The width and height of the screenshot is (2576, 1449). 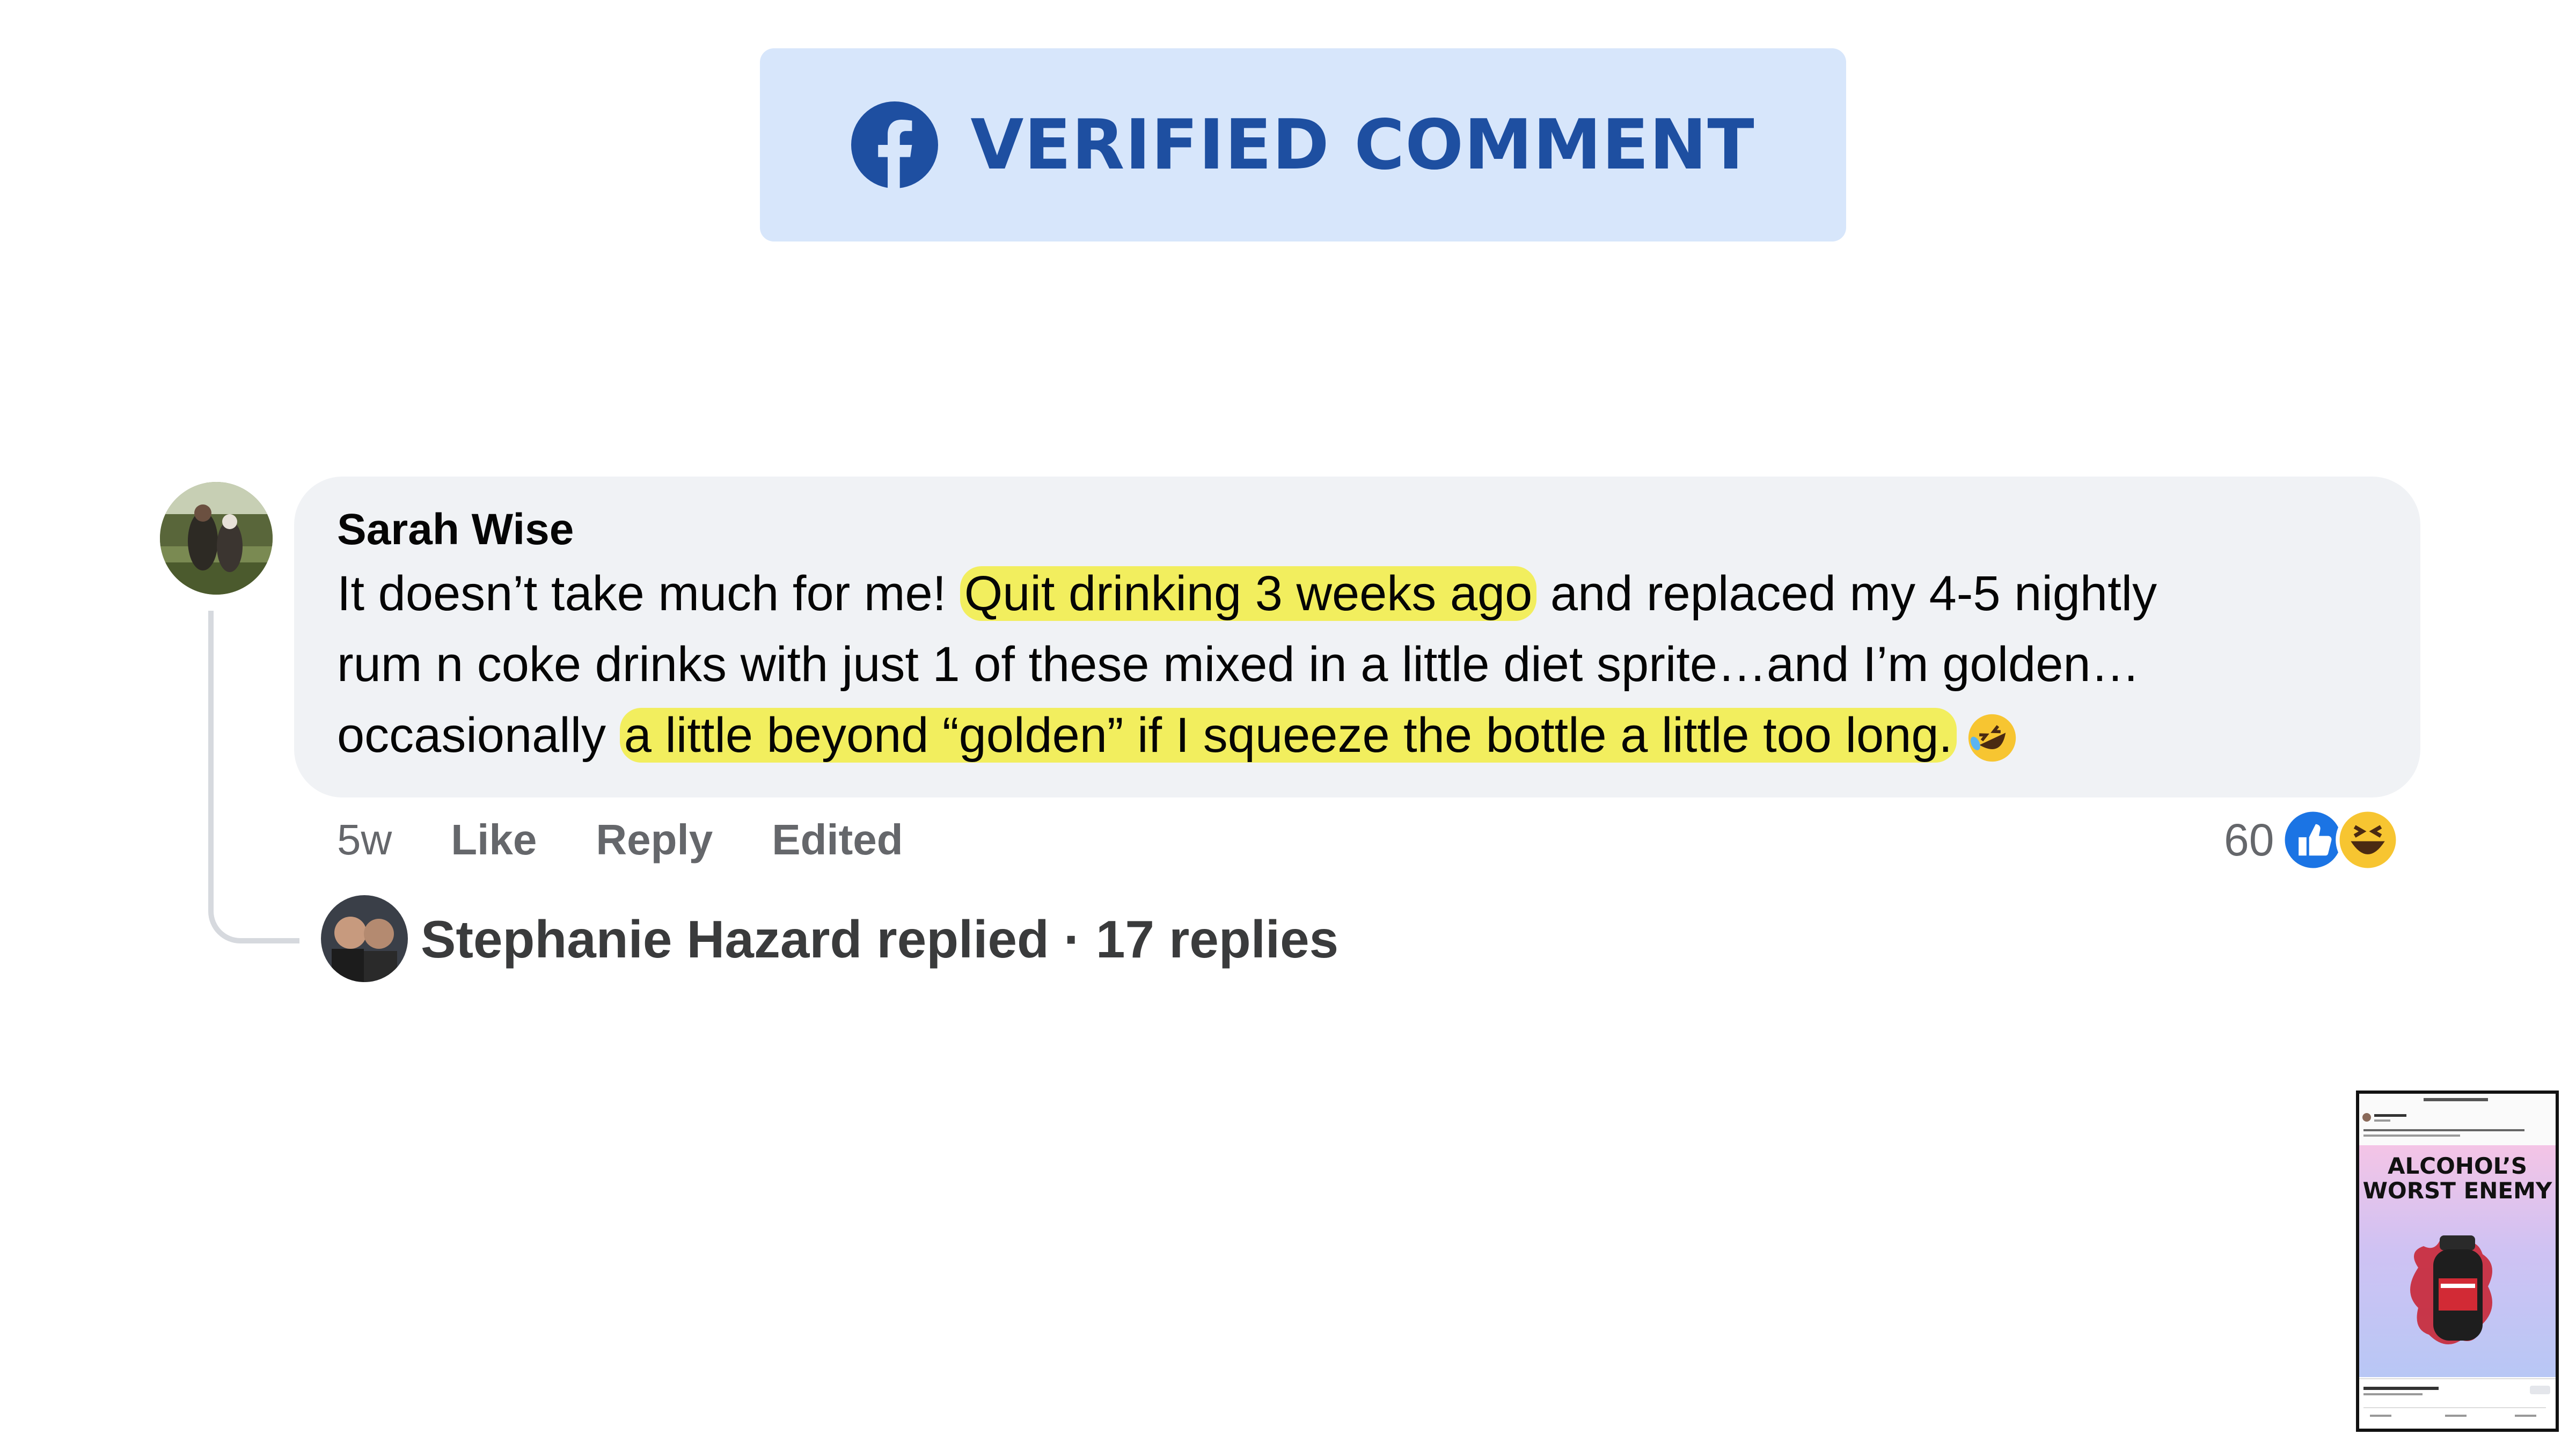 I want to click on ad-thumbnail: ALCOHOL’S WORST ENEMY, so click(x=2457, y=1261).